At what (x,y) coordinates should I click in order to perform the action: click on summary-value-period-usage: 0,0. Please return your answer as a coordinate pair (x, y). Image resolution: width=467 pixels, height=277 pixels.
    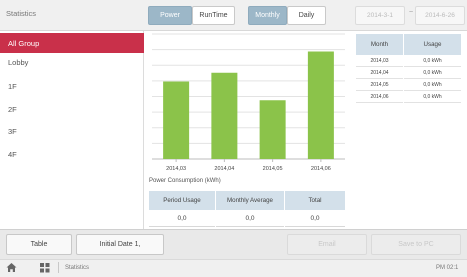
    Looking at the image, I should click on (182, 218).